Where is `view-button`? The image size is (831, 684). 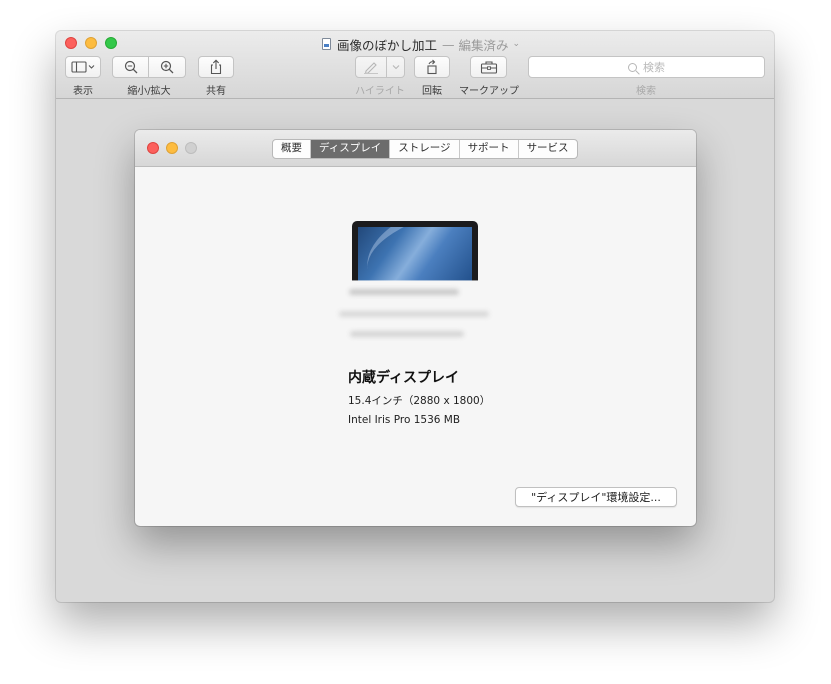 view-button is located at coordinates (83, 67).